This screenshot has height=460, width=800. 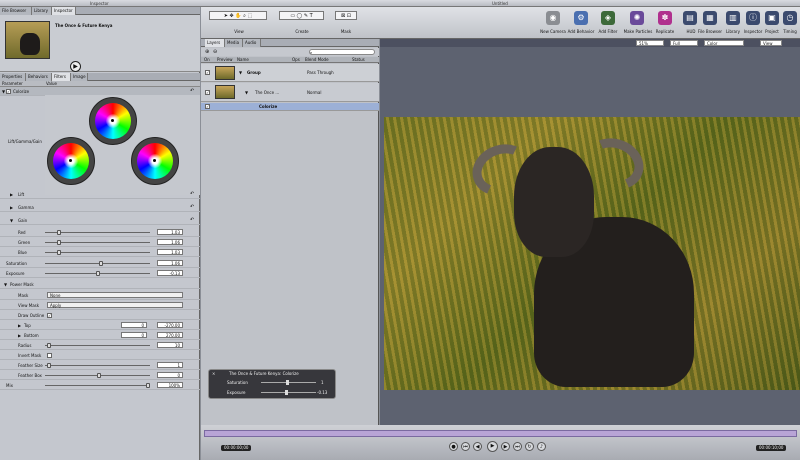 What do you see at coordinates (100, 220) in the screenshot?
I see `gain-row: ▼ Gain ↶` at bounding box center [100, 220].